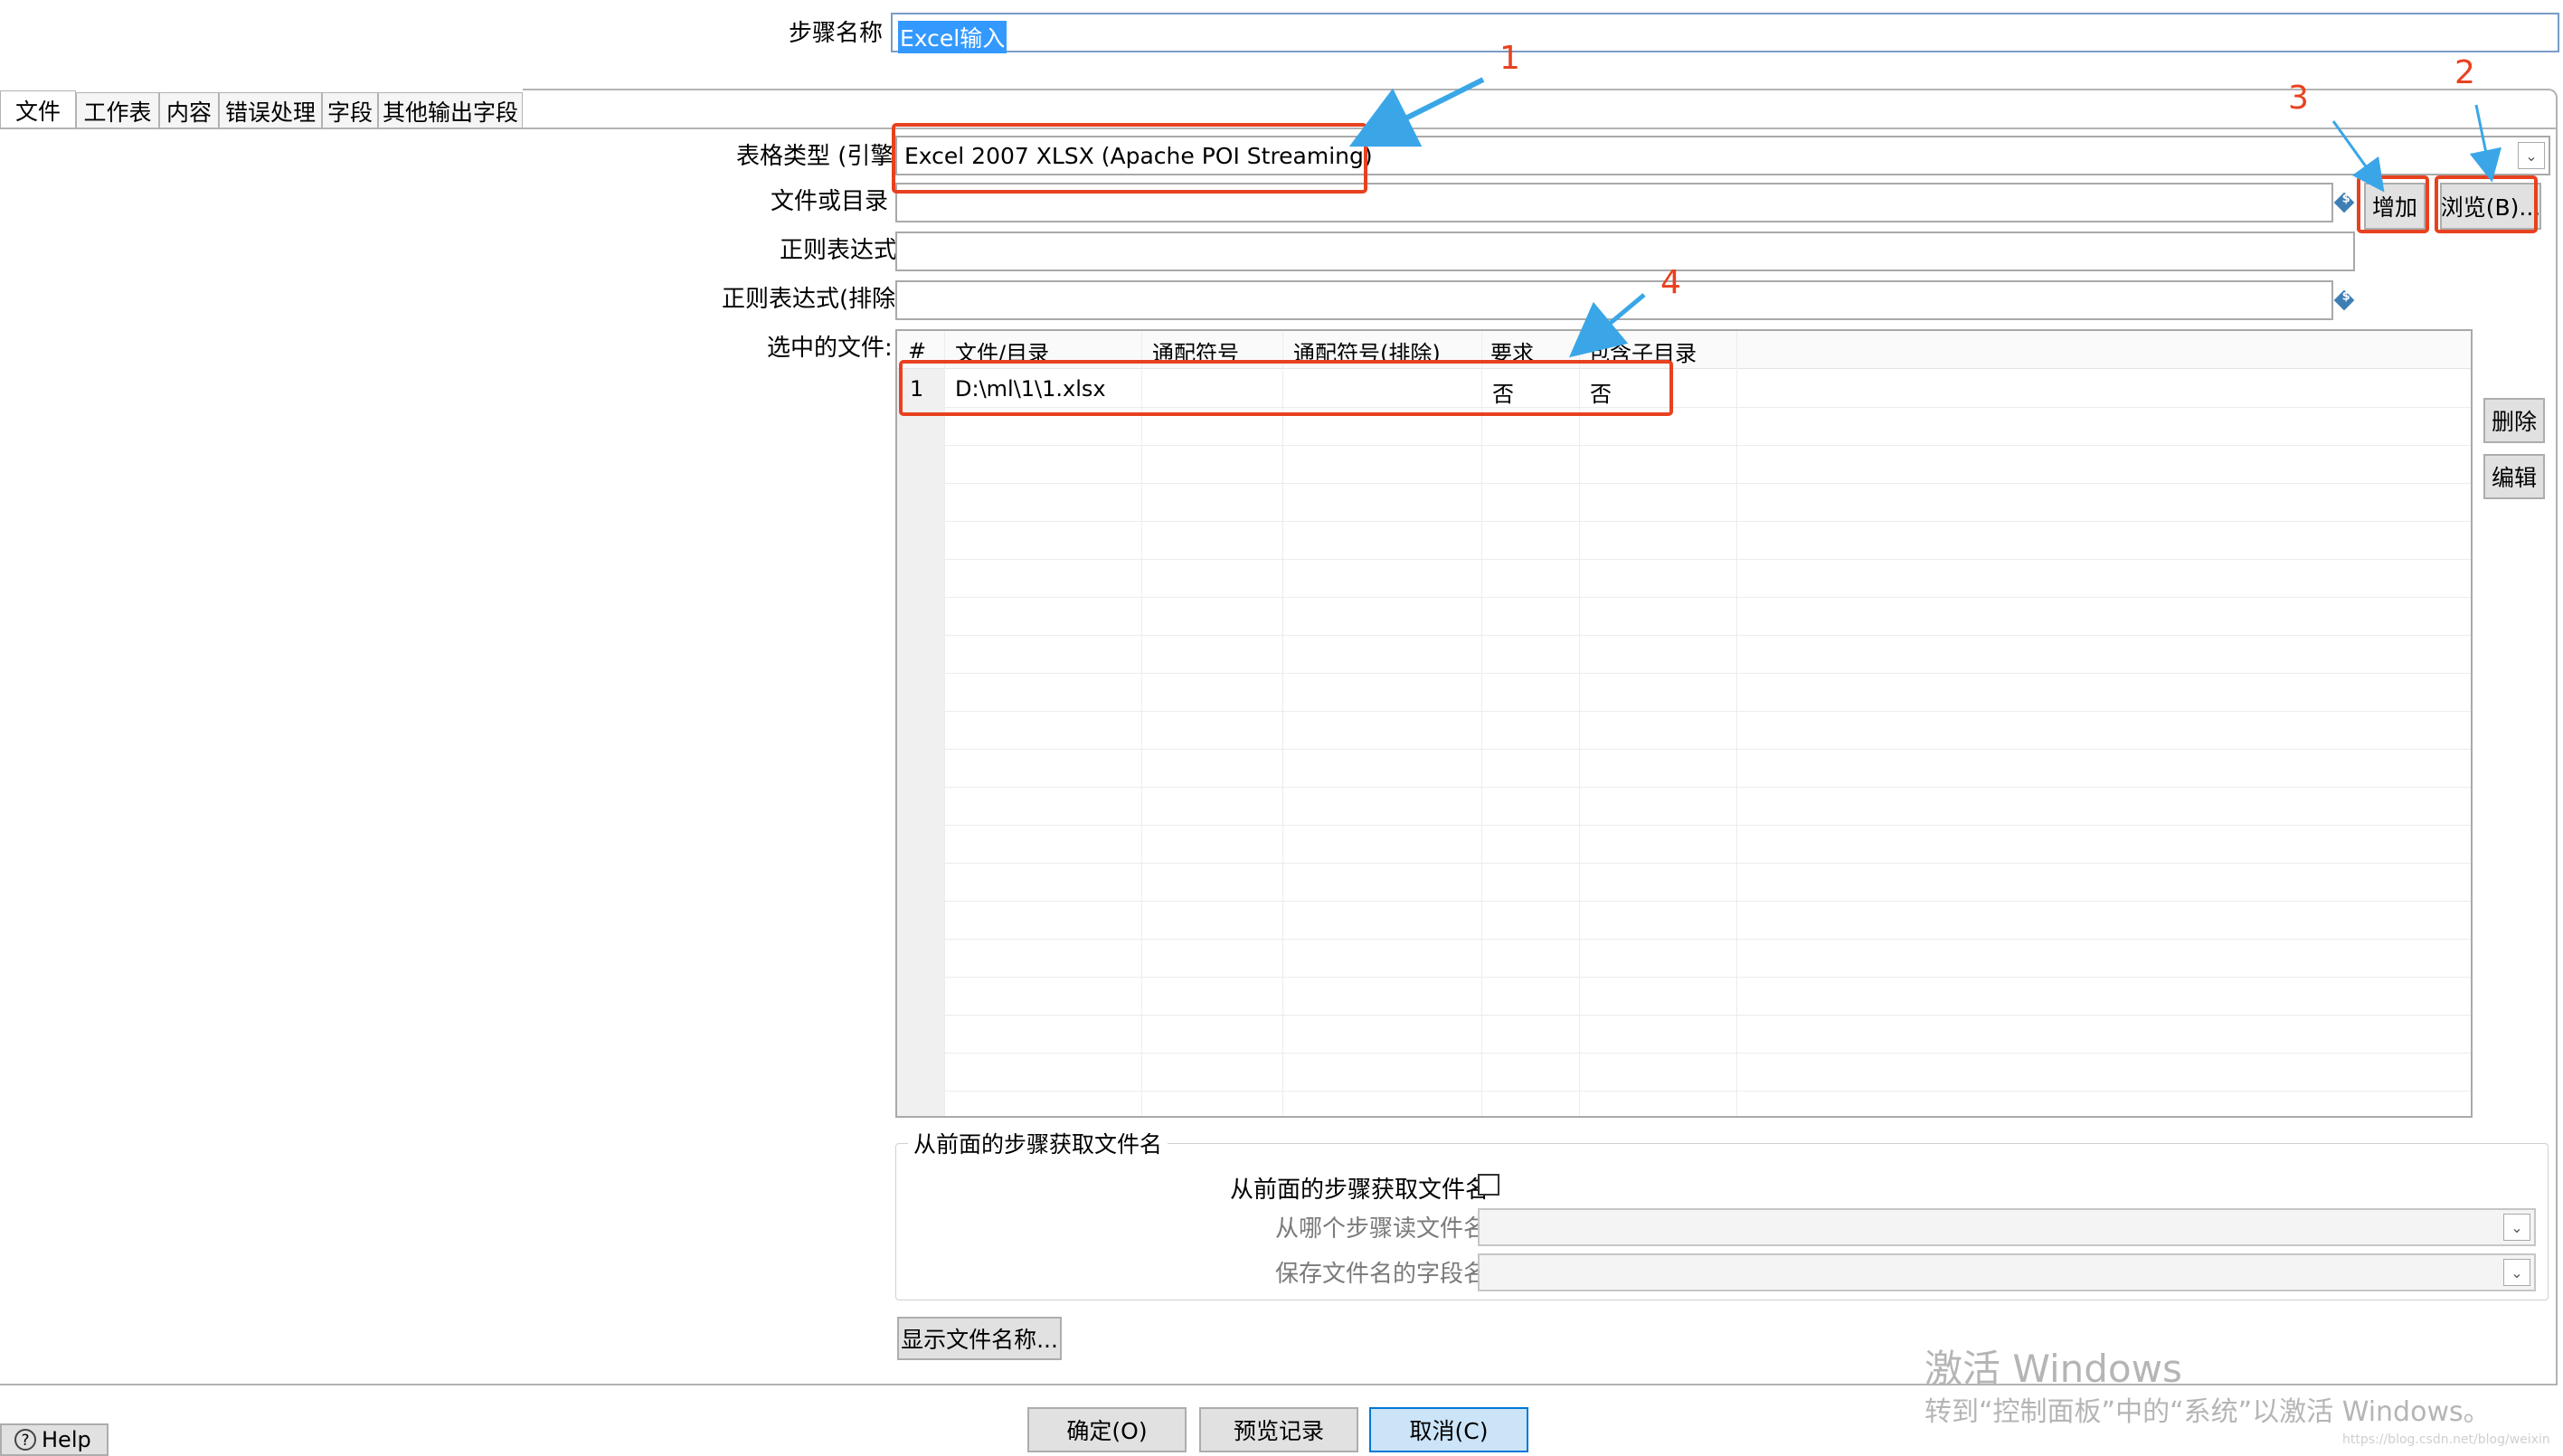  What do you see at coordinates (25, 1440) in the screenshot?
I see `help-icon: ?` at bounding box center [25, 1440].